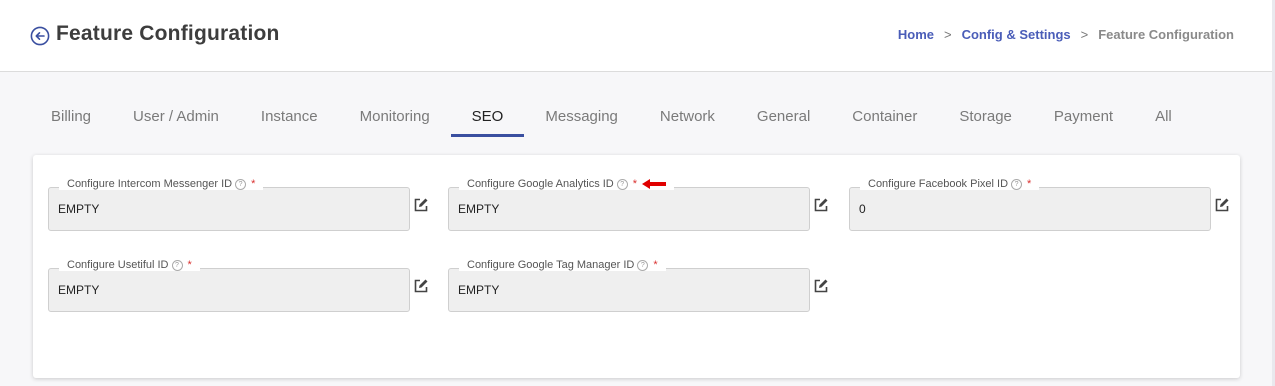 Image resolution: width=1275 pixels, height=386 pixels. I want to click on field-label: Configure Google Tag Manager ID ? *, so click(562, 265).